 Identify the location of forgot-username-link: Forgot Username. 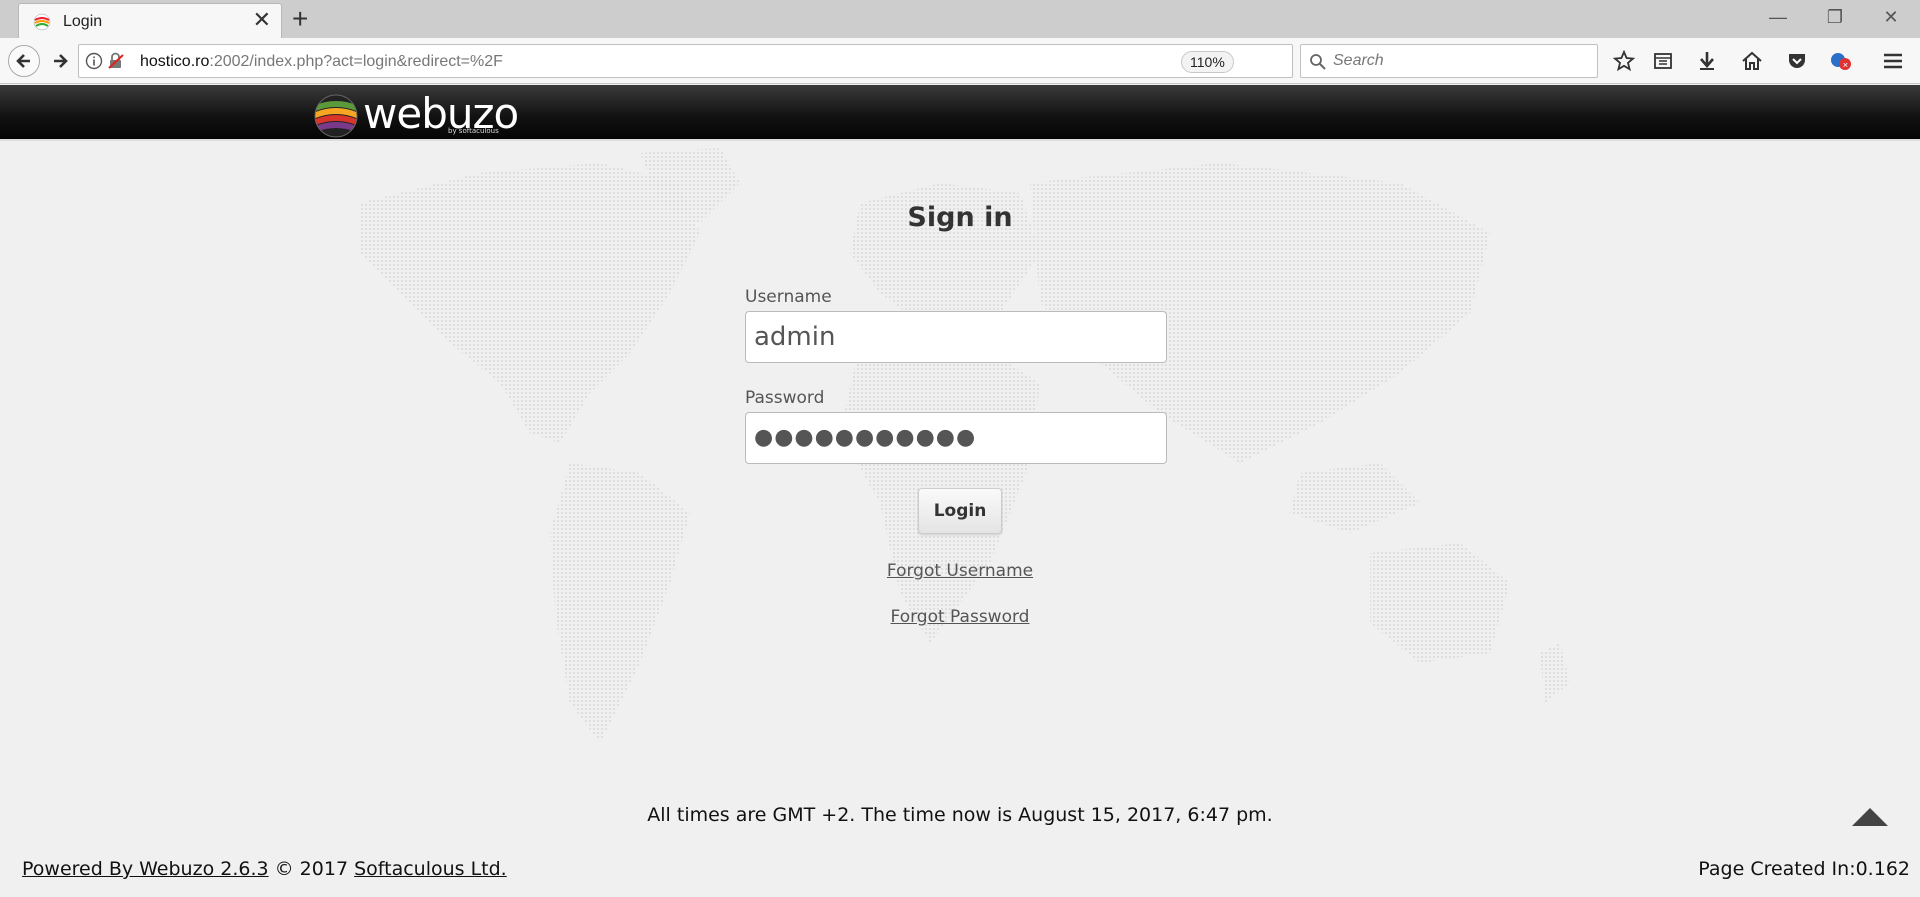
(960, 571).